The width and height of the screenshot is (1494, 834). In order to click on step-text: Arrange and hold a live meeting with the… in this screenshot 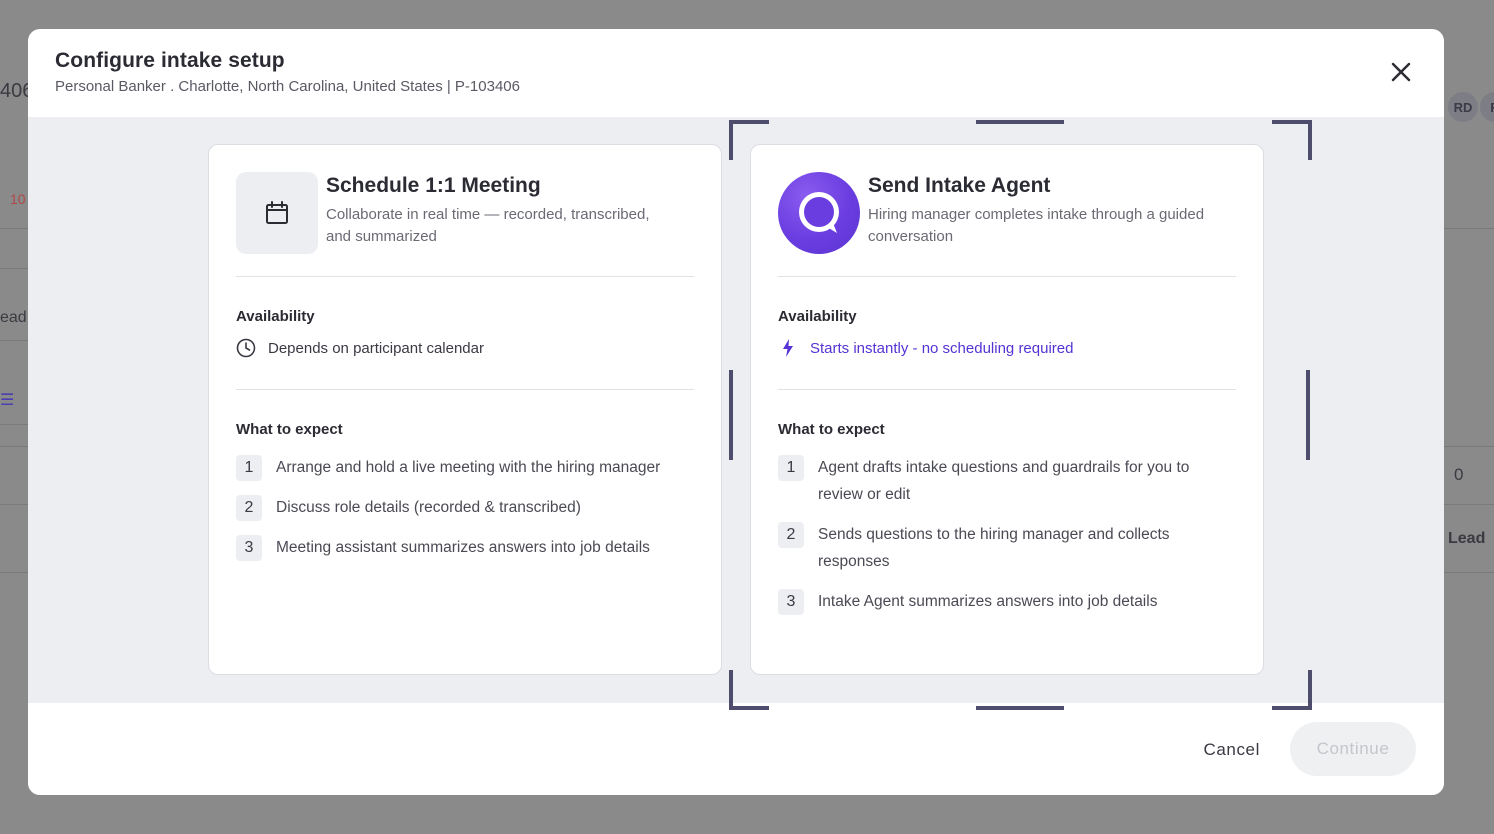, I will do `click(468, 467)`.